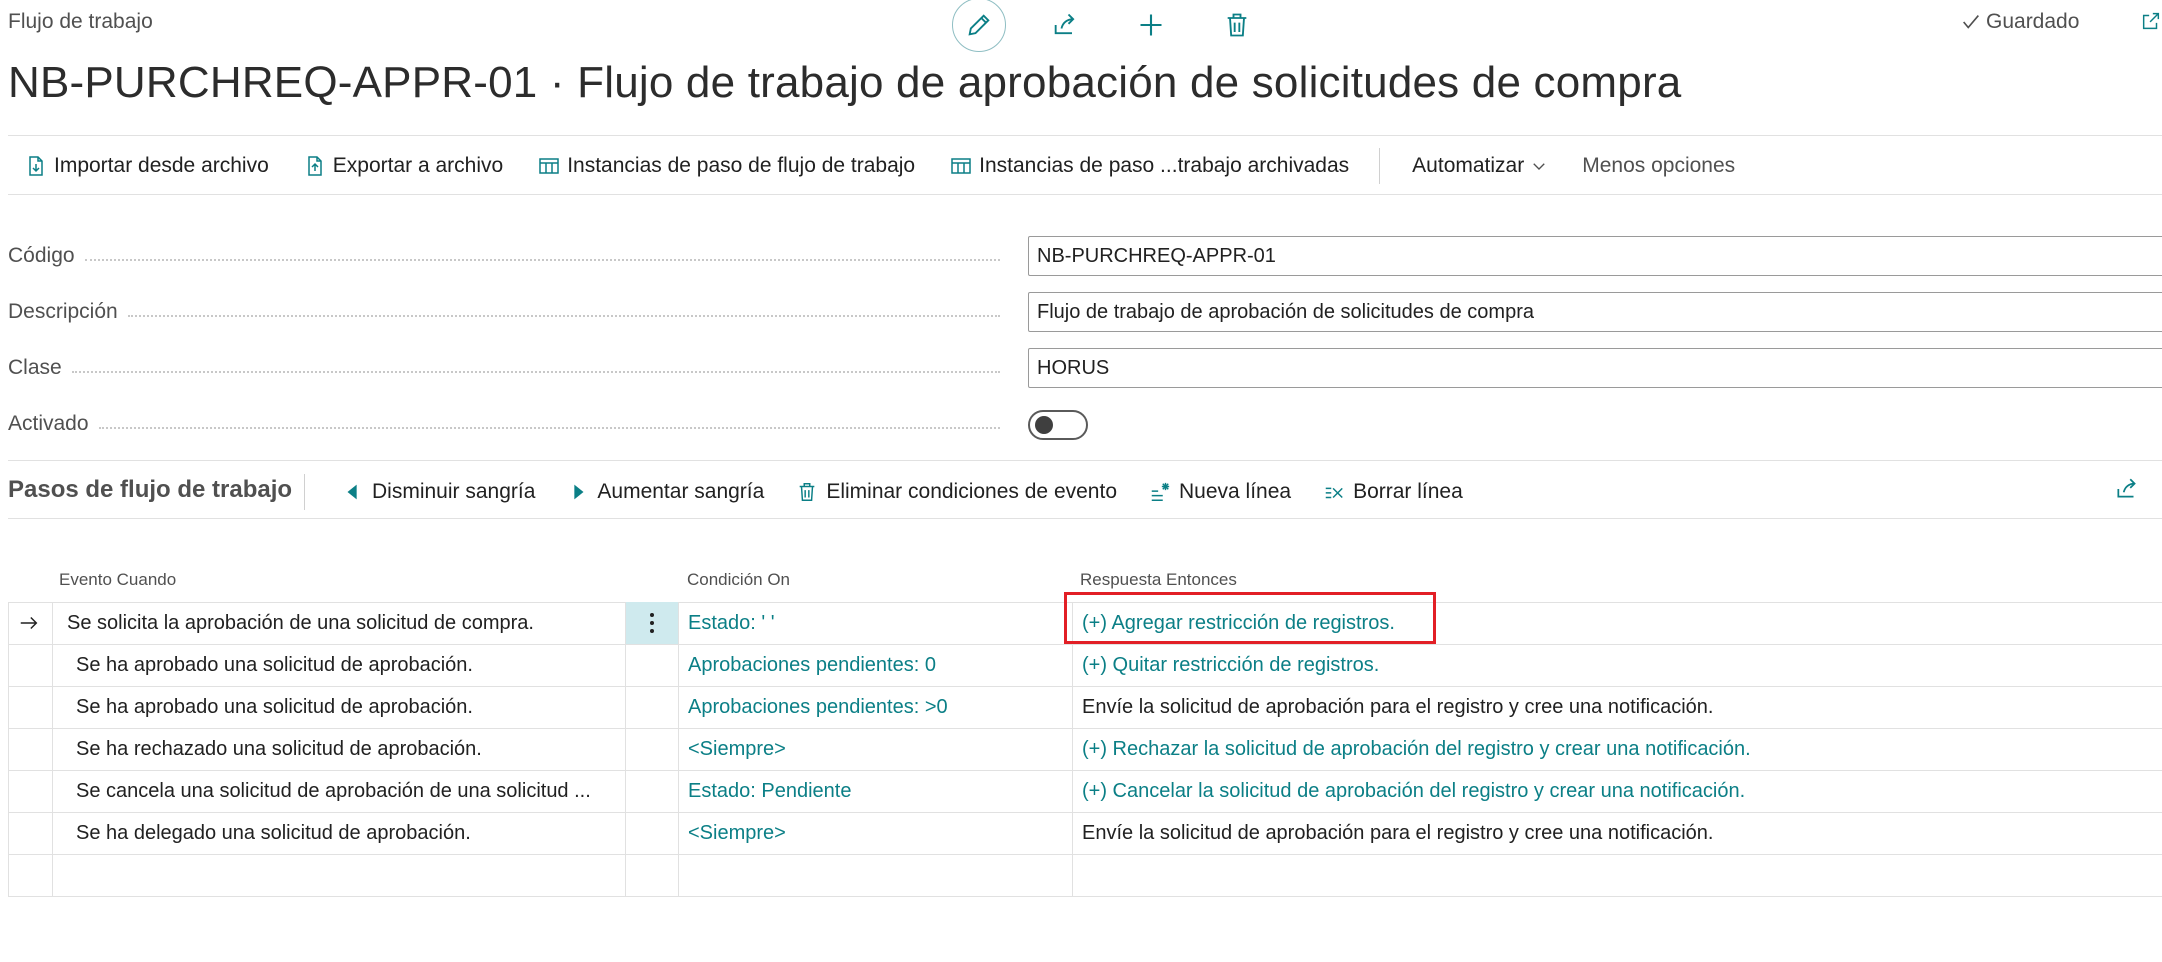 The width and height of the screenshot is (2162, 962). I want to click on edit-button, so click(979, 26).